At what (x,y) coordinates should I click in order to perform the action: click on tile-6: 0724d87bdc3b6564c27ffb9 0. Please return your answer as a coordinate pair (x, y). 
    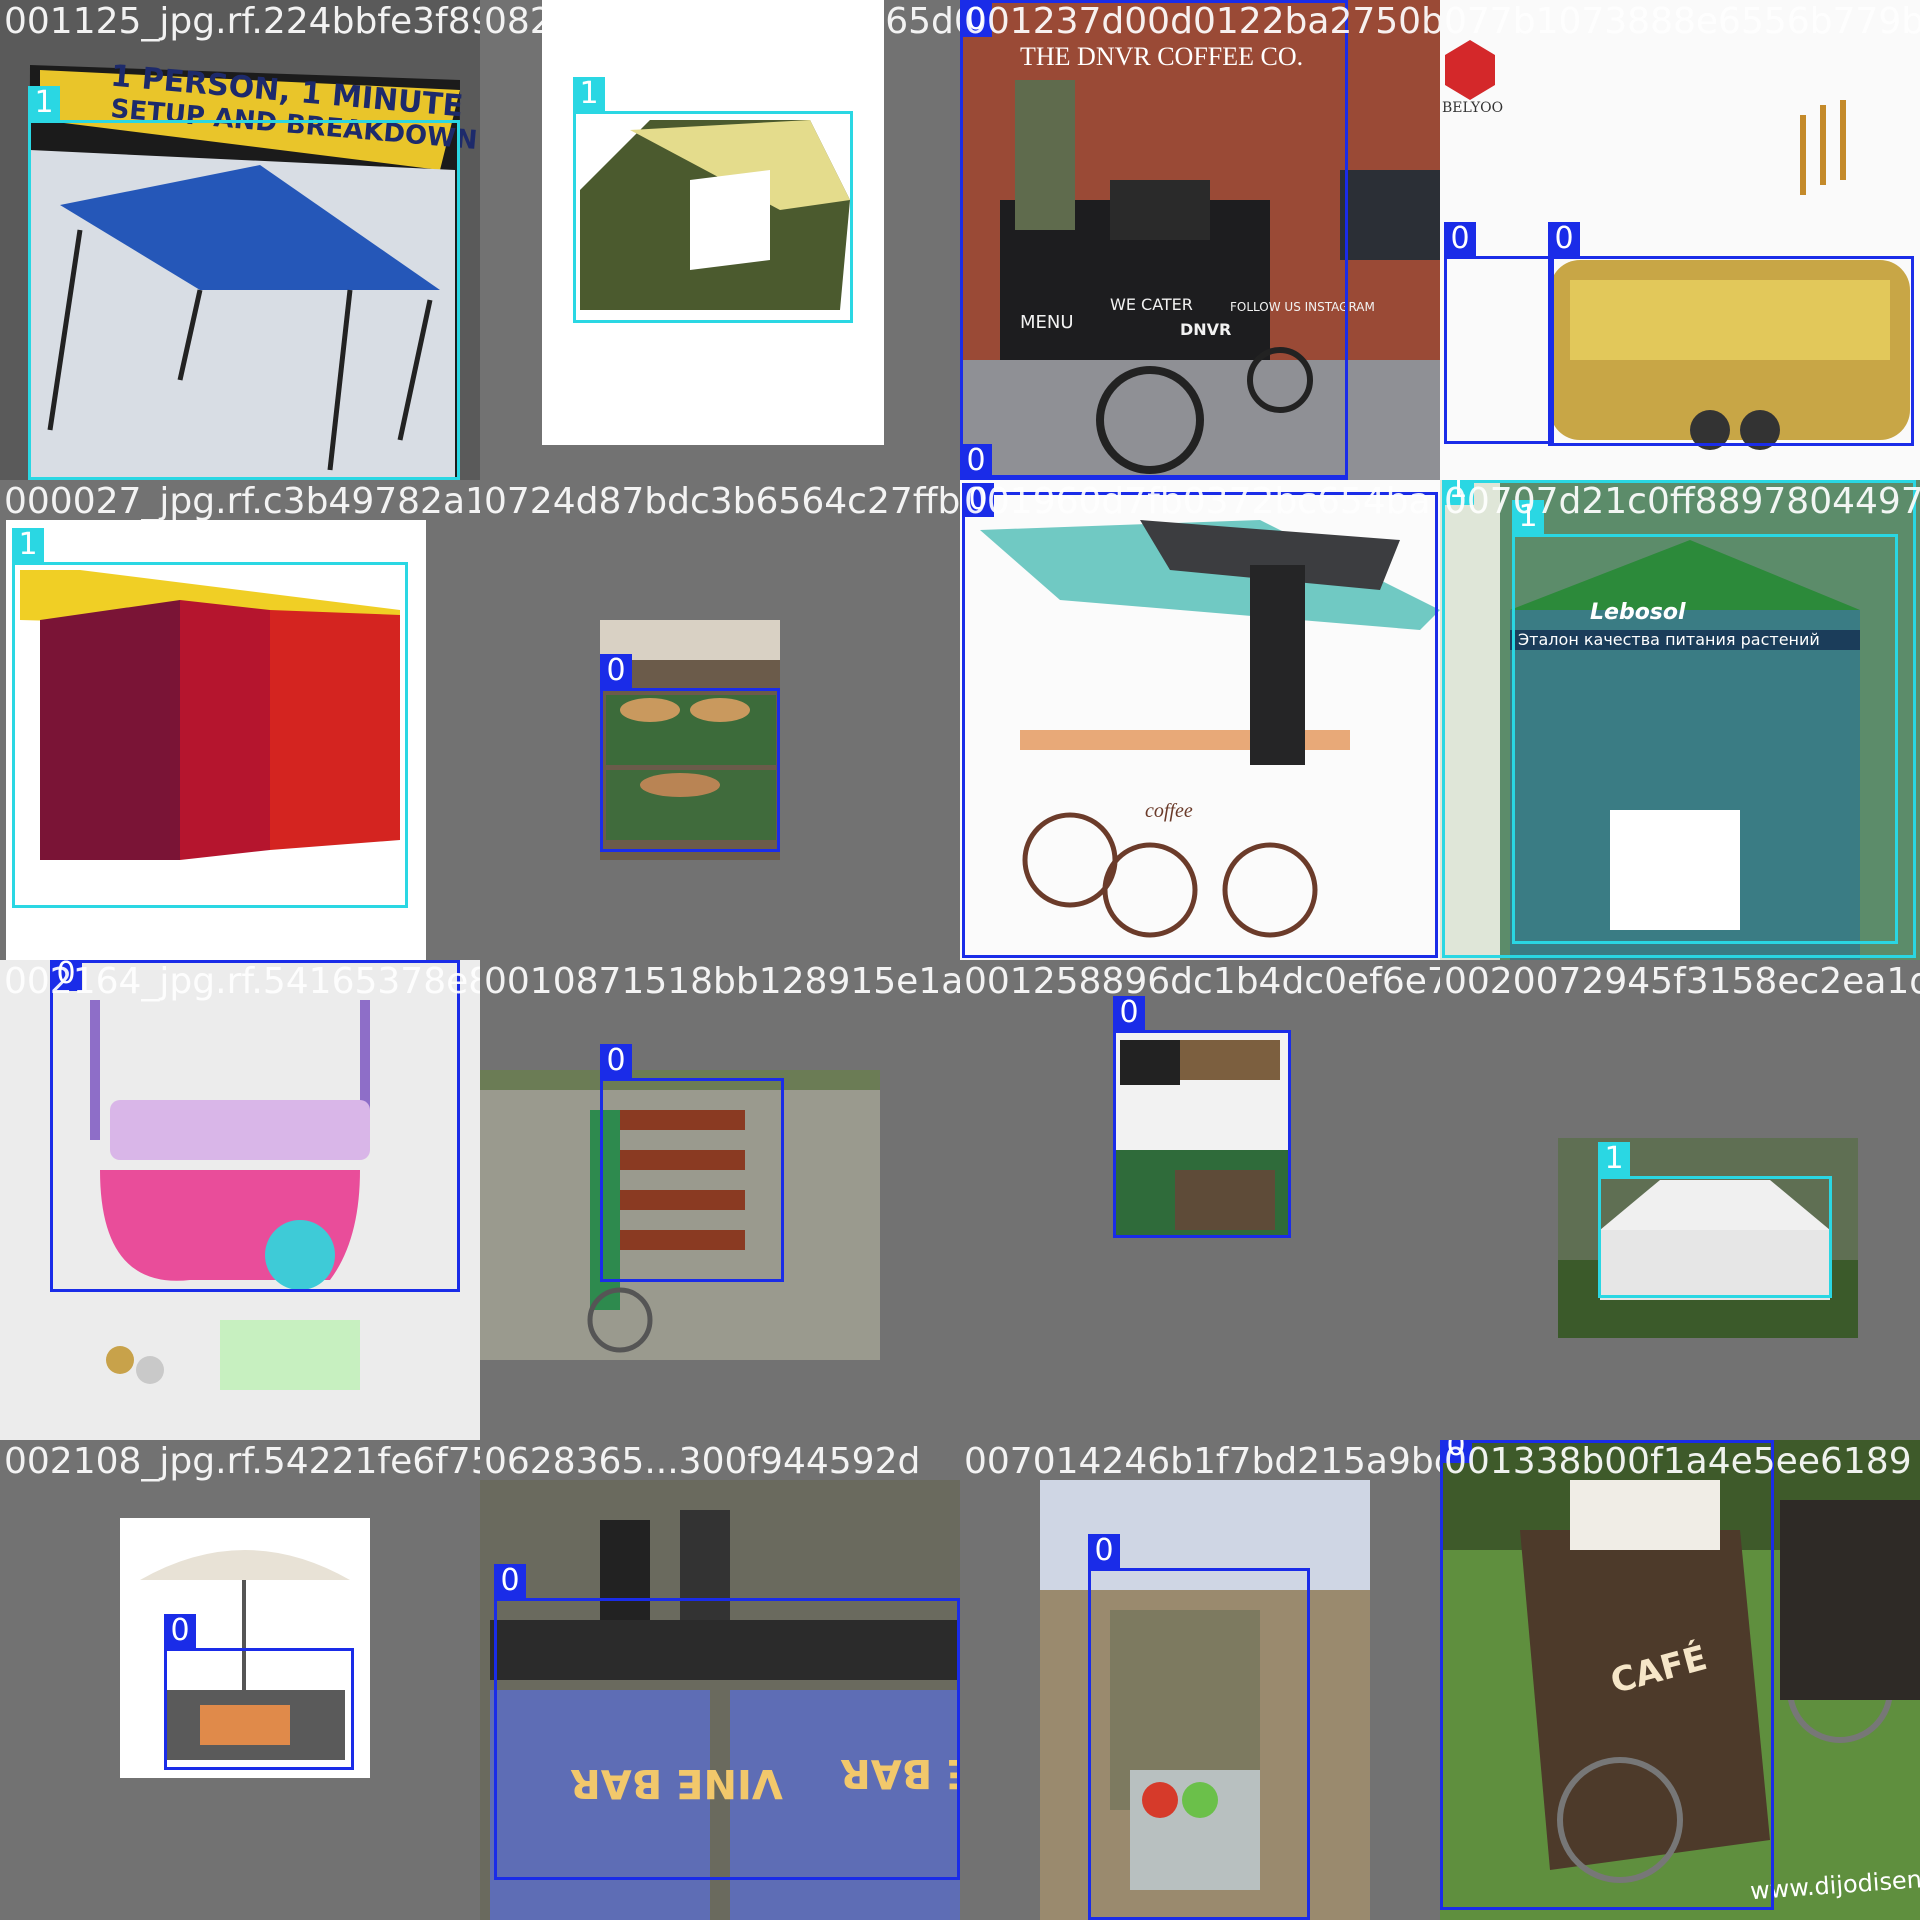
    Looking at the image, I should click on (720, 720).